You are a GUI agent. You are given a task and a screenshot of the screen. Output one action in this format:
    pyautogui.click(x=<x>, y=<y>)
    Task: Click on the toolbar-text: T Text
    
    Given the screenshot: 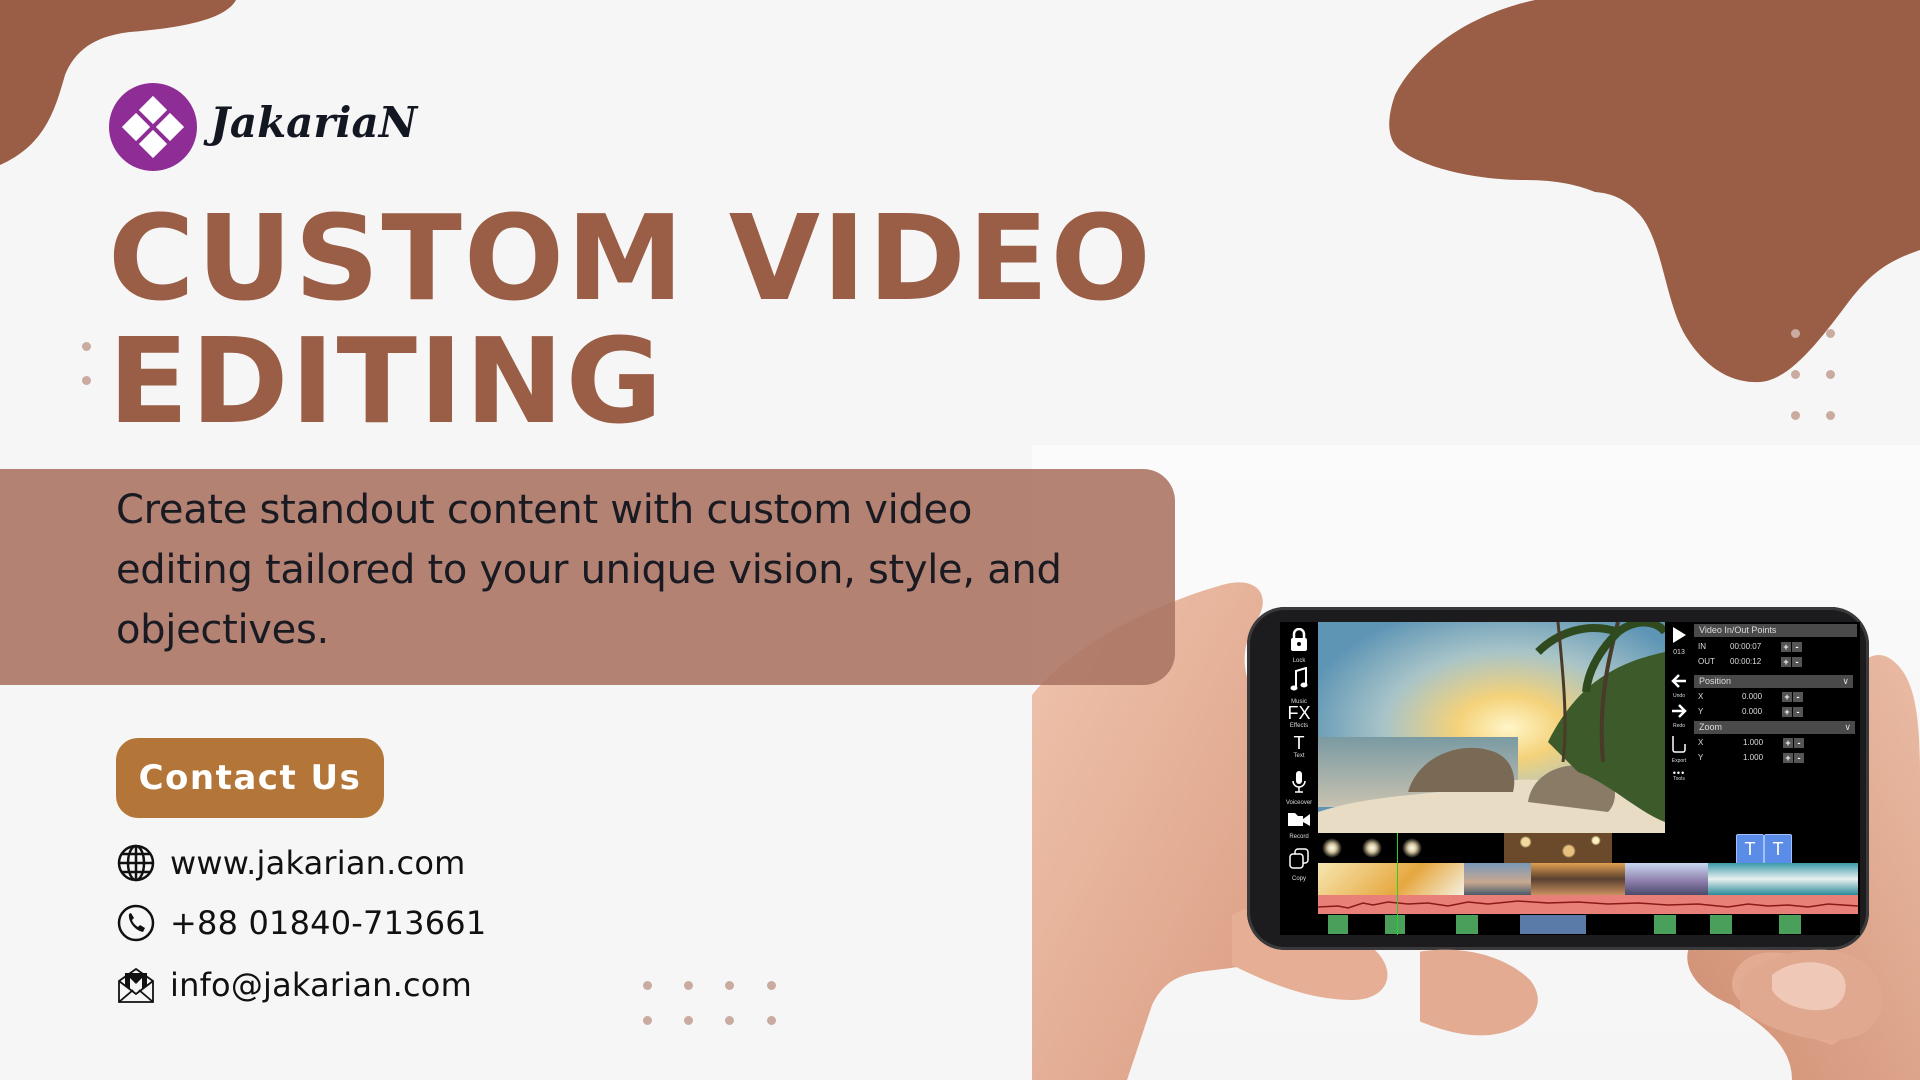 What is the action you would take?
    pyautogui.click(x=1299, y=746)
    